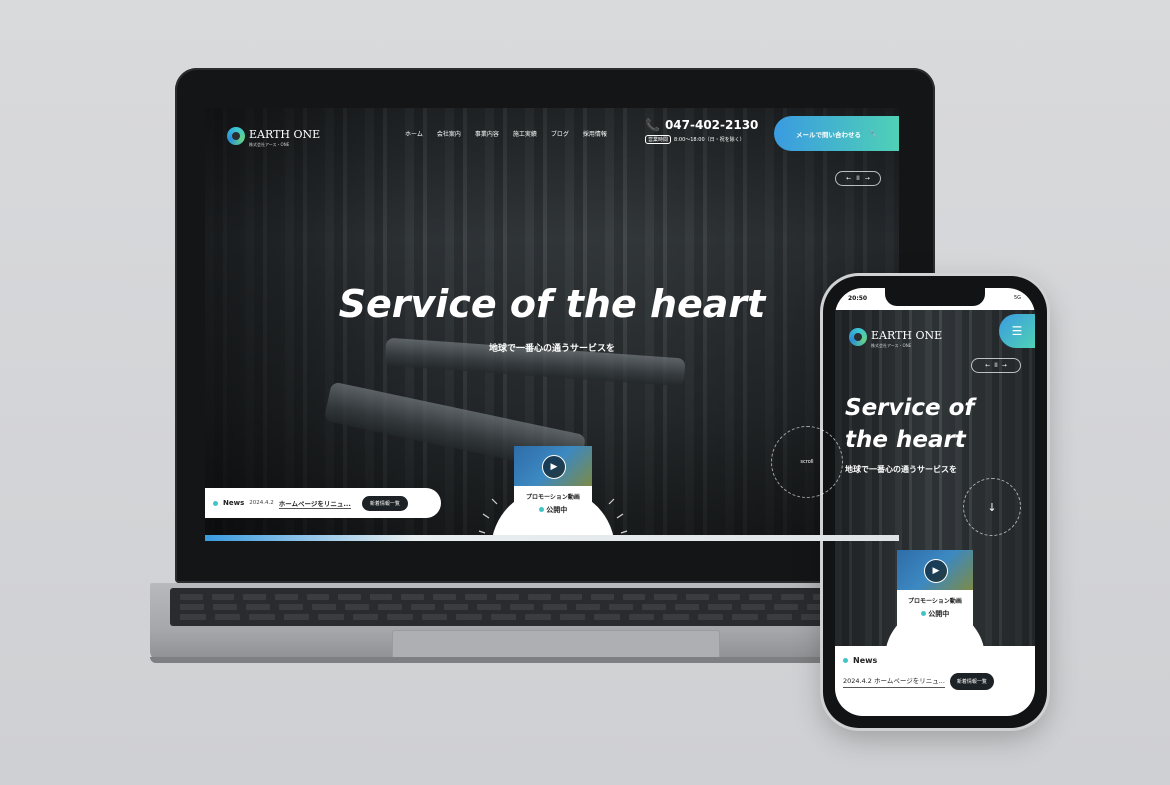  What do you see at coordinates (506, 133) in the screenshot?
I see `main-nav: ホーム 会社案内 事業内容 施工実績 ブログ 採用情報` at bounding box center [506, 133].